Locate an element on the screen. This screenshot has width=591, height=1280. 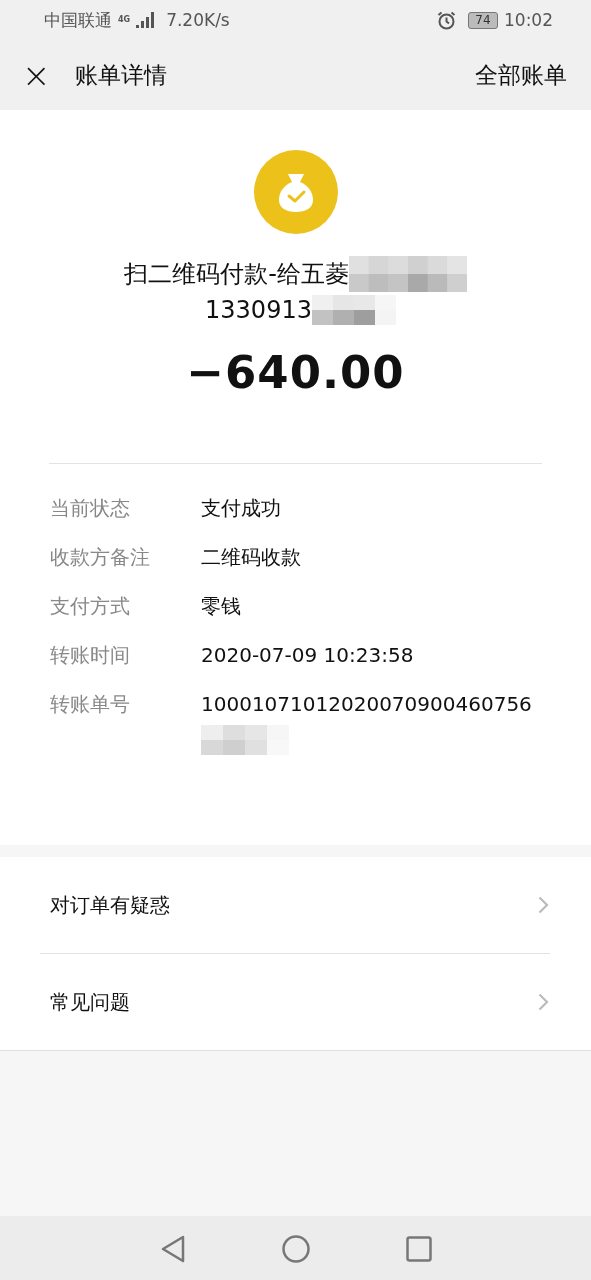
detail-label: 收款方备注 is located at coordinates (100, 557).